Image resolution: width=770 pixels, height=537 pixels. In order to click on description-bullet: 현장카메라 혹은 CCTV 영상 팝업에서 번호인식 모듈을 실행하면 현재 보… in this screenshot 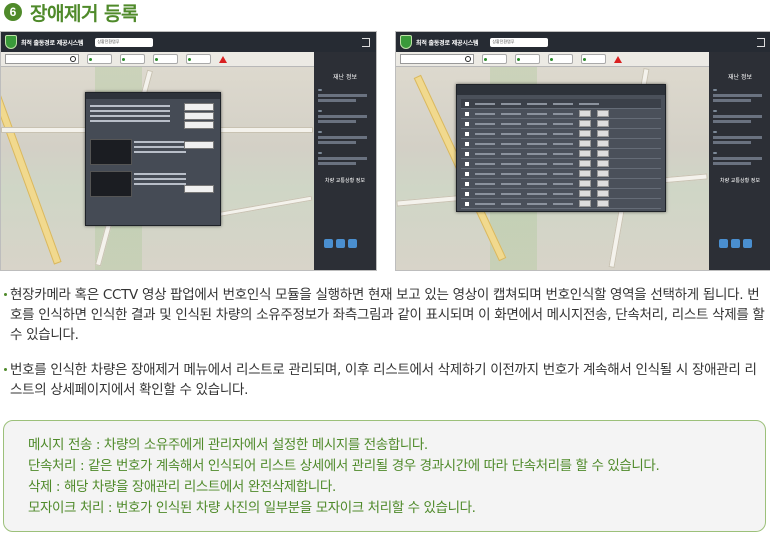, I will do `click(386, 315)`.